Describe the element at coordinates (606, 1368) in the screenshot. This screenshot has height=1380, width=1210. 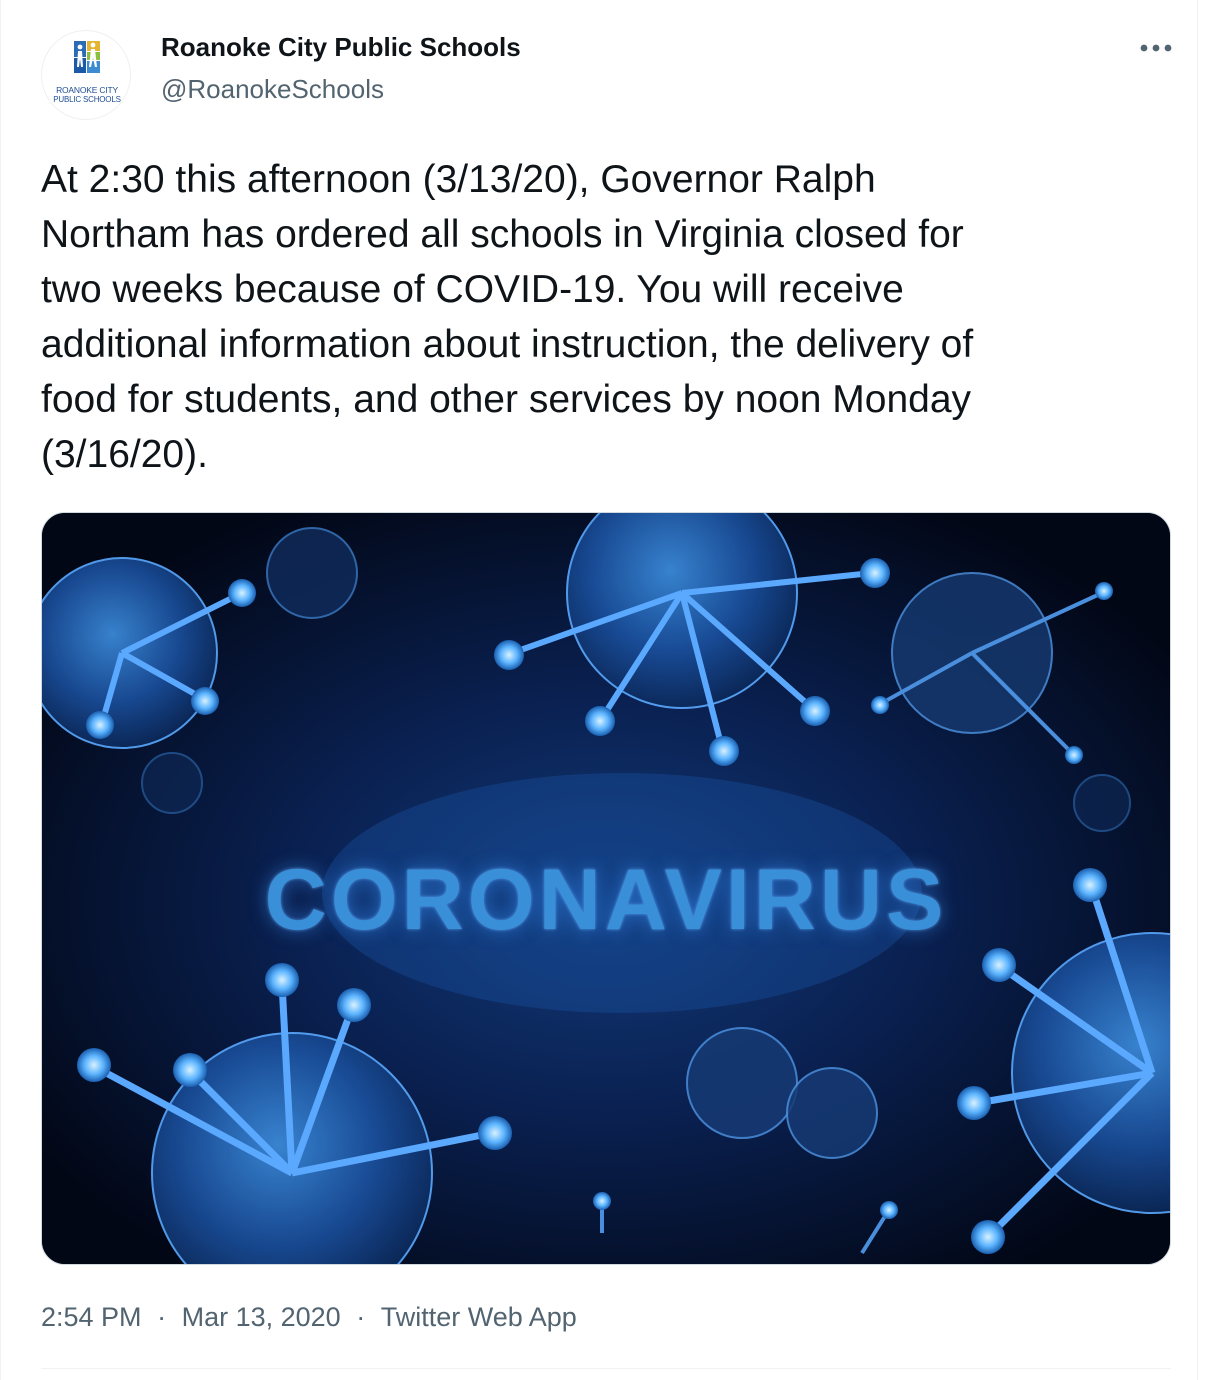
I see `divider` at that location.